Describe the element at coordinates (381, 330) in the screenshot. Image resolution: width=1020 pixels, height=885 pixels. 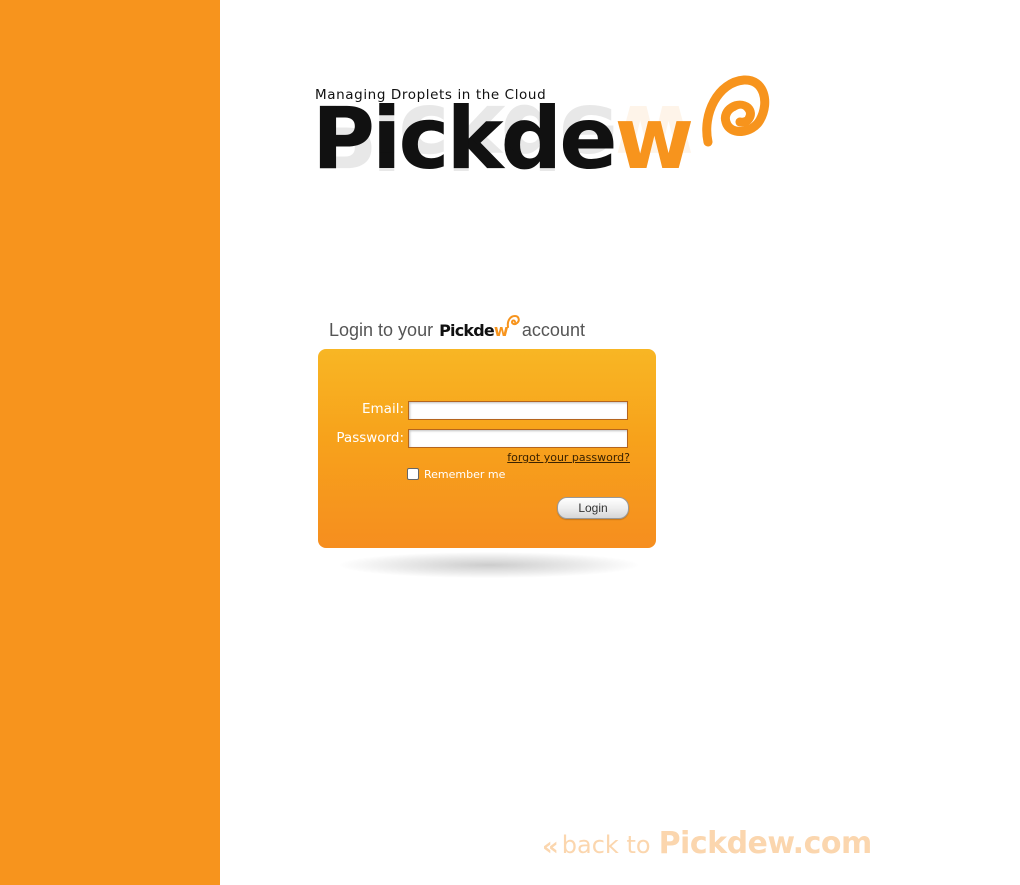
I see `login-heading-prefix: Login to your` at that location.